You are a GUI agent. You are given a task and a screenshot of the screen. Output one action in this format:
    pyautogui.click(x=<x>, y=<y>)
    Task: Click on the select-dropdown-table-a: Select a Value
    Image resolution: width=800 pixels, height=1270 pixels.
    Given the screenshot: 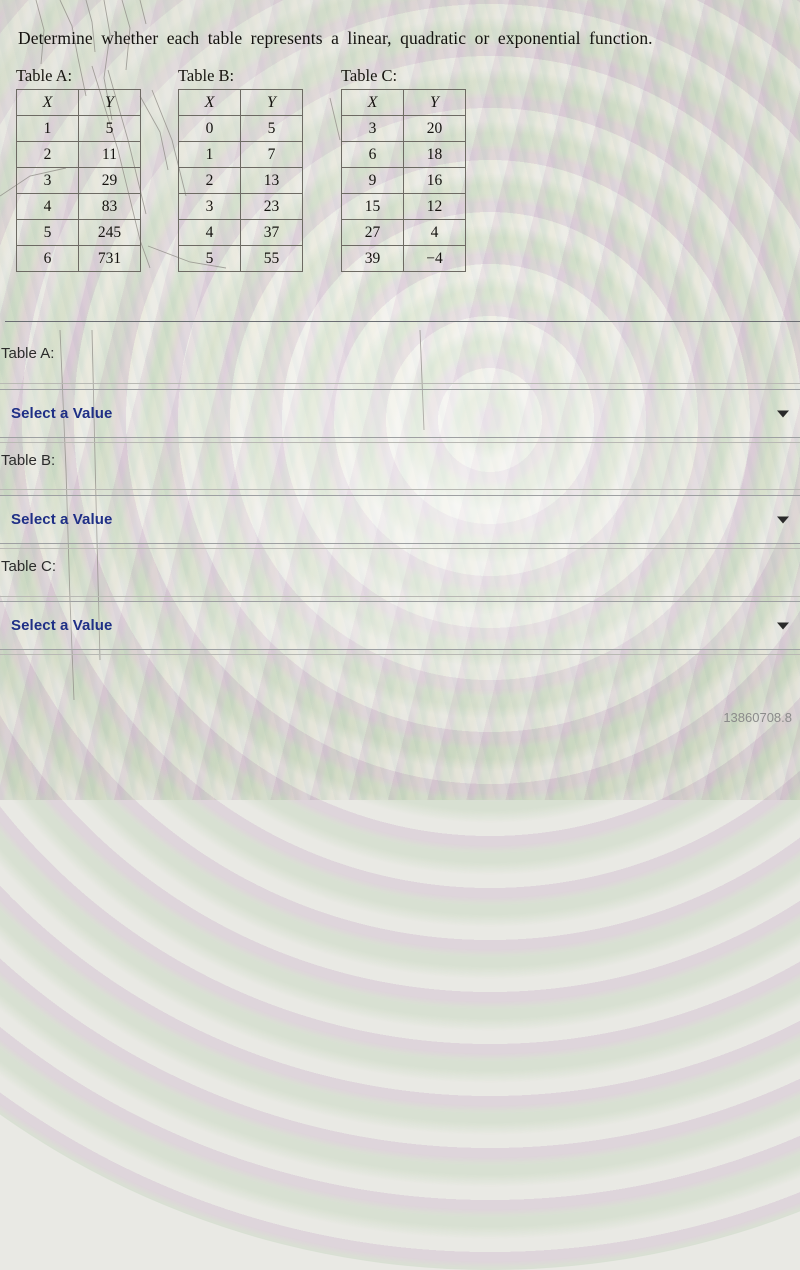 What is the action you would take?
    pyautogui.click(x=400, y=413)
    